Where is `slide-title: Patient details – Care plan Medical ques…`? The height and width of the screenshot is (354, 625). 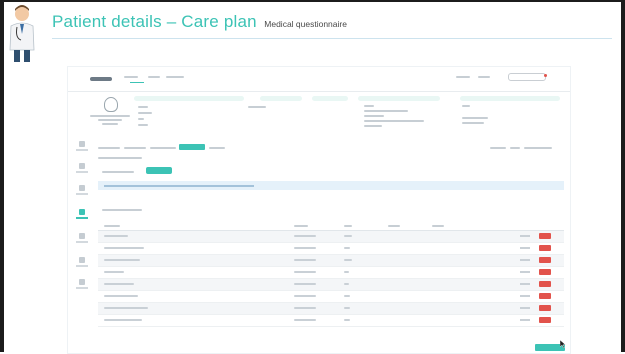
slide-title: Patient details – Care plan Medical ques… is located at coordinates (199, 22).